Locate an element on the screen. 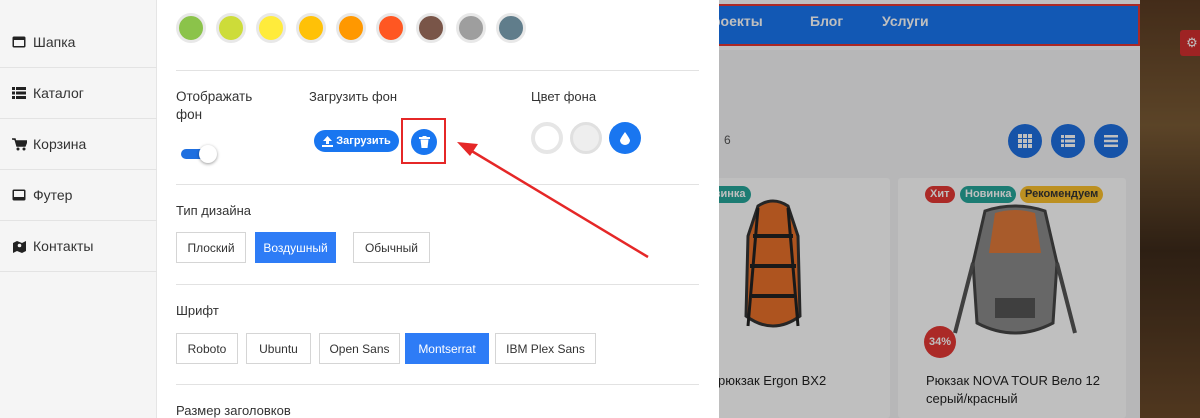  sidebar-item-contacts: Контакты is located at coordinates (78, 246).